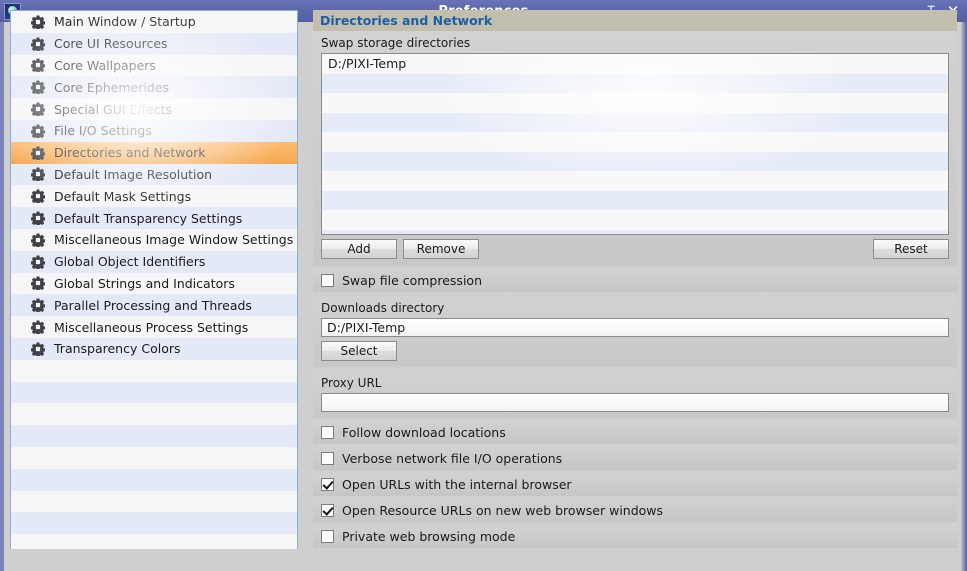 This screenshot has width=967, height=571. I want to click on sidebar-item-file-i-o-settings: File I/O Settings, so click(154, 130).